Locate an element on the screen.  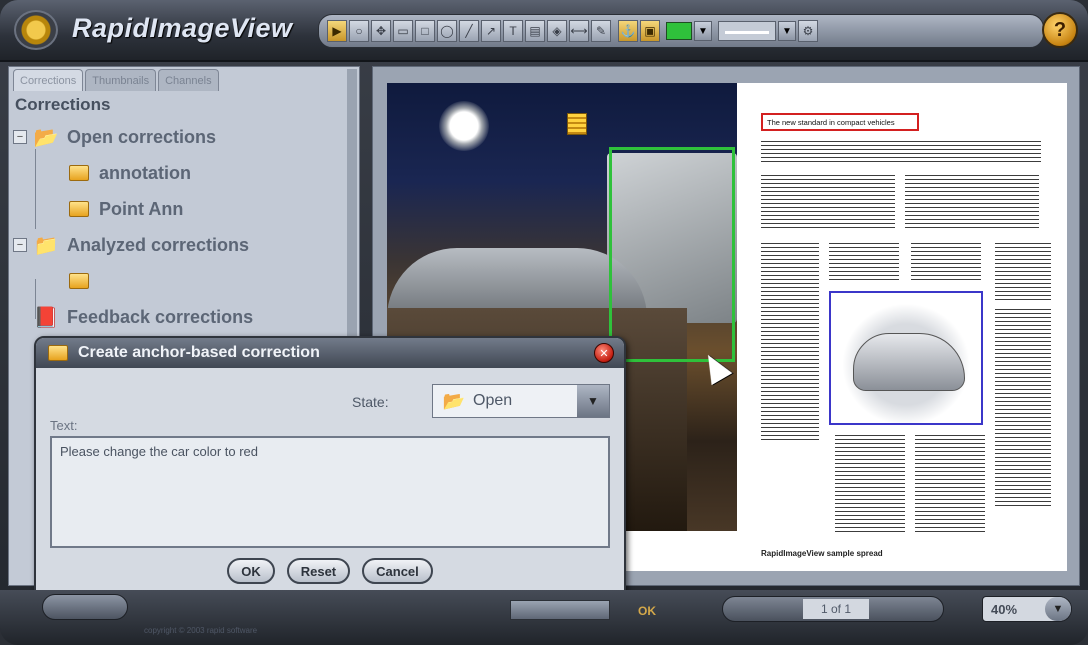
body-text-col6 is located at coordinates (1023, 273).